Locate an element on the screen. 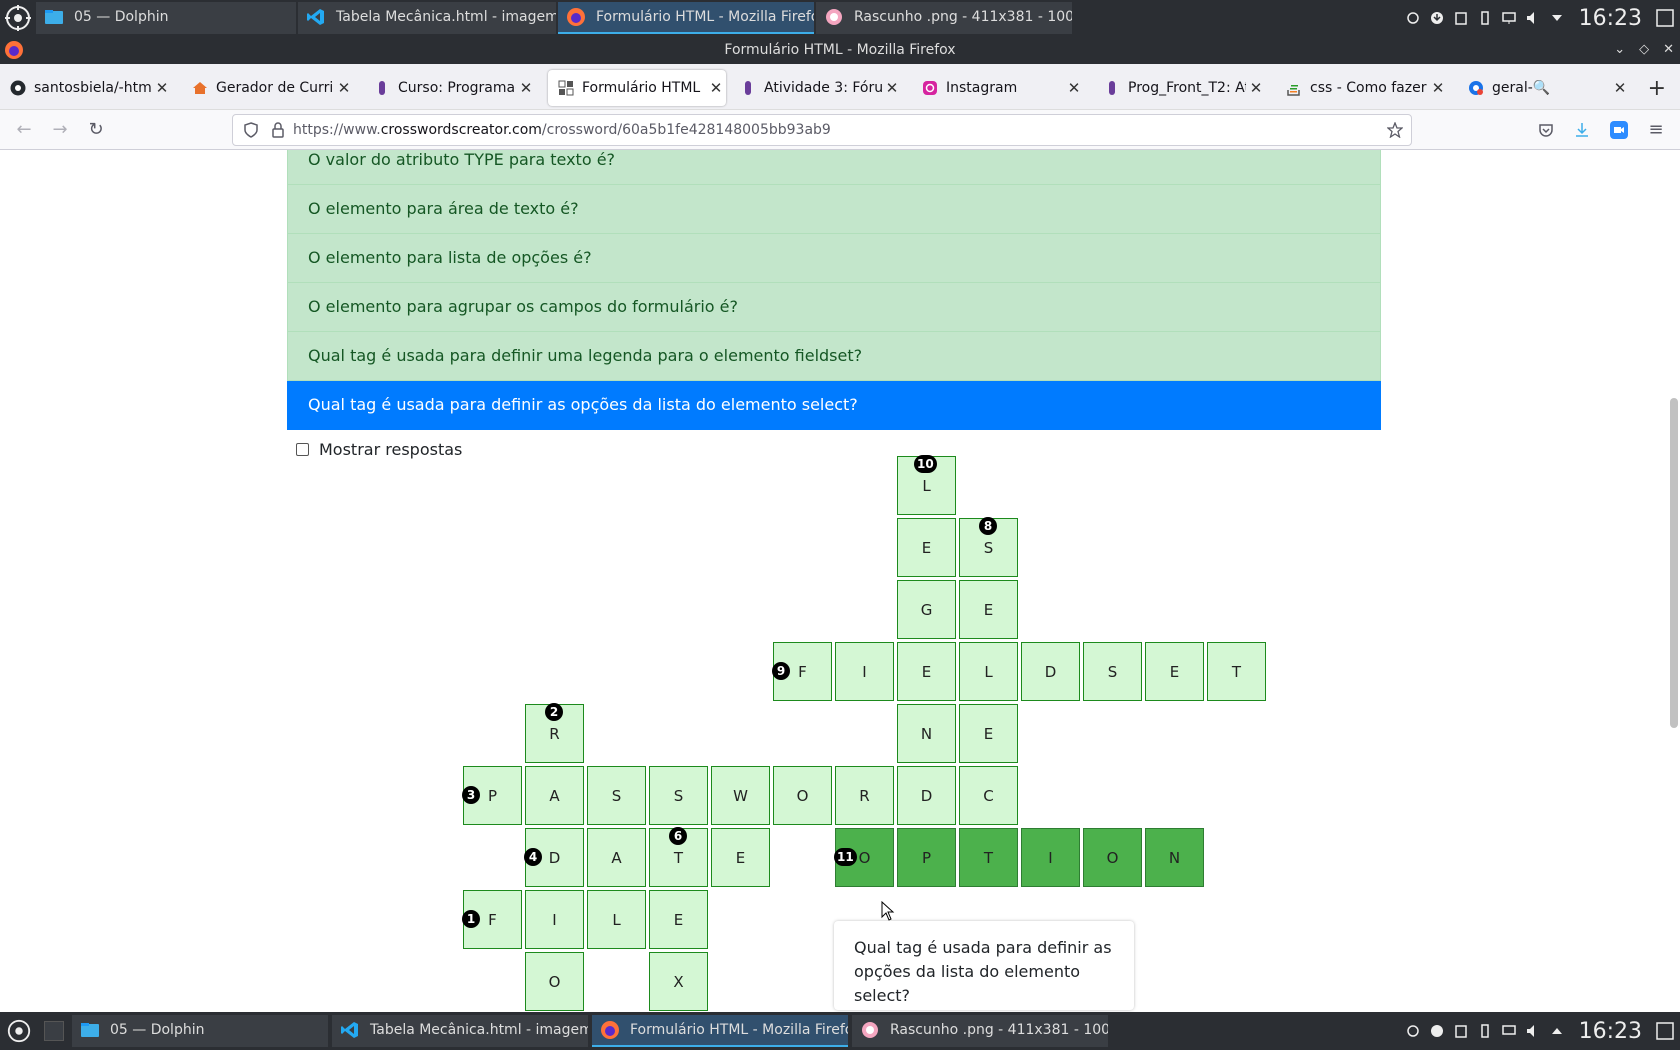 The image size is (1680, 1050). browser-tab: css - Como fazer a t ✕ is located at coordinates (1362, 88).